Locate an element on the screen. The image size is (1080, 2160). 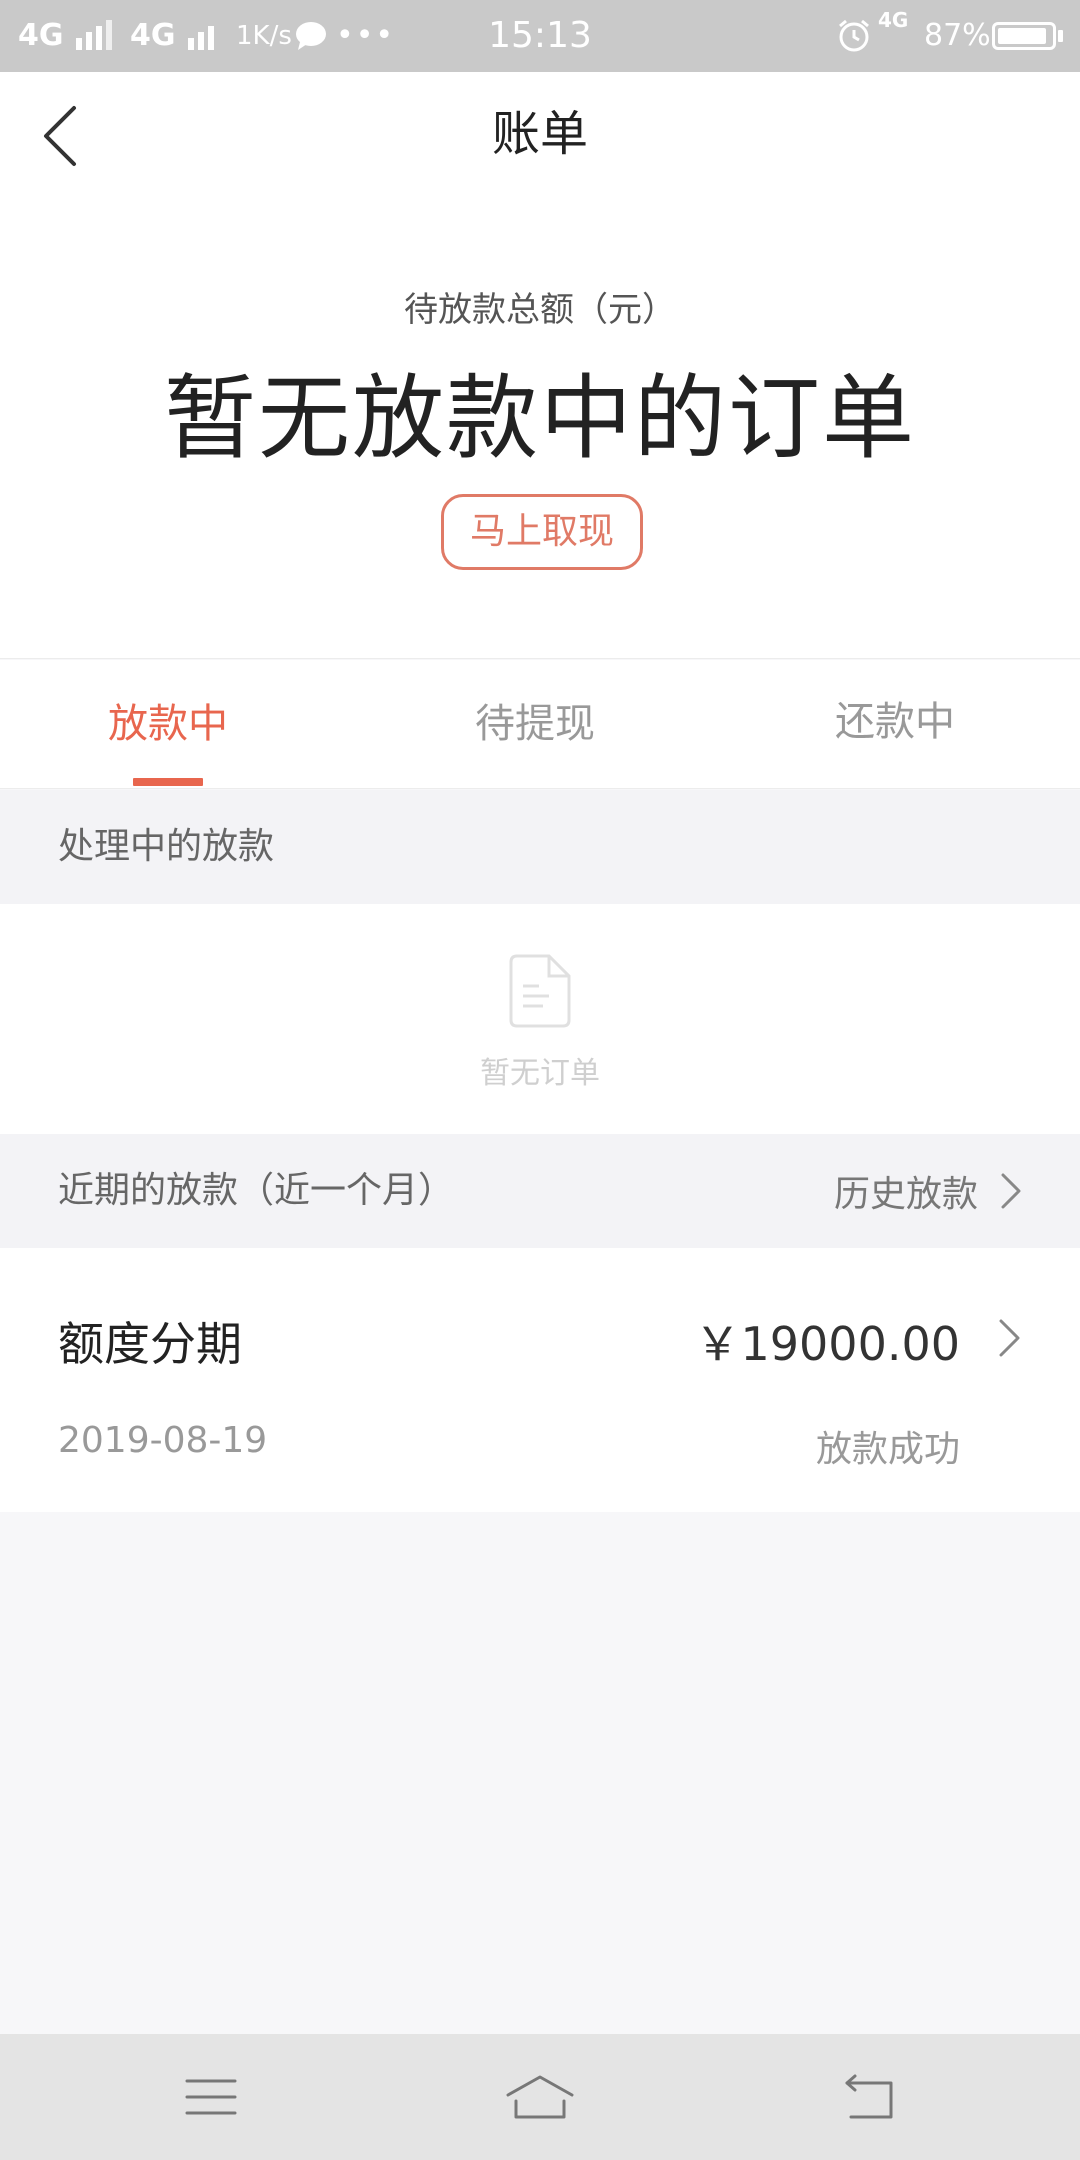
clock: 15:13 is located at coordinates (540, 35).